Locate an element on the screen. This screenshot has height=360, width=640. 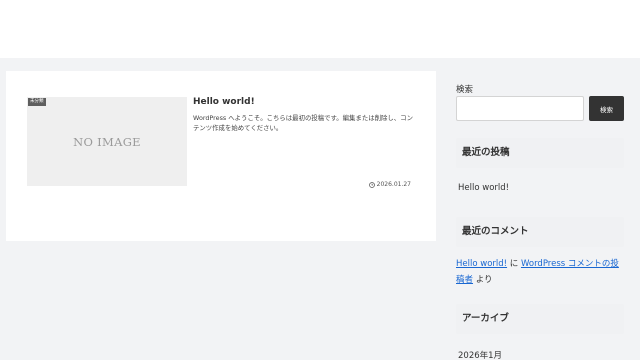
comment-suffix: より is located at coordinates (483, 280).